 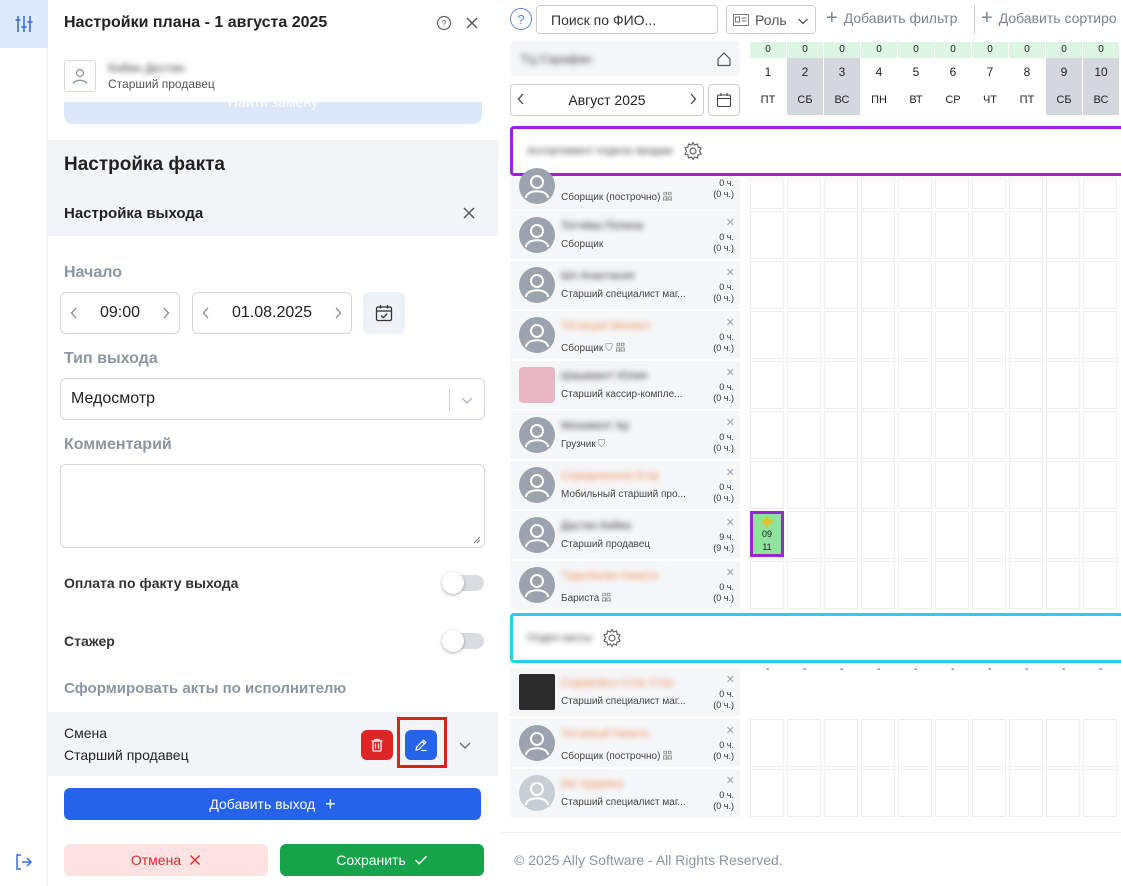 What do you see at coordinates (771, 19) in the screenshot?
I see `role-filter-dropdown: Роль` at bounding box center [771, 19].